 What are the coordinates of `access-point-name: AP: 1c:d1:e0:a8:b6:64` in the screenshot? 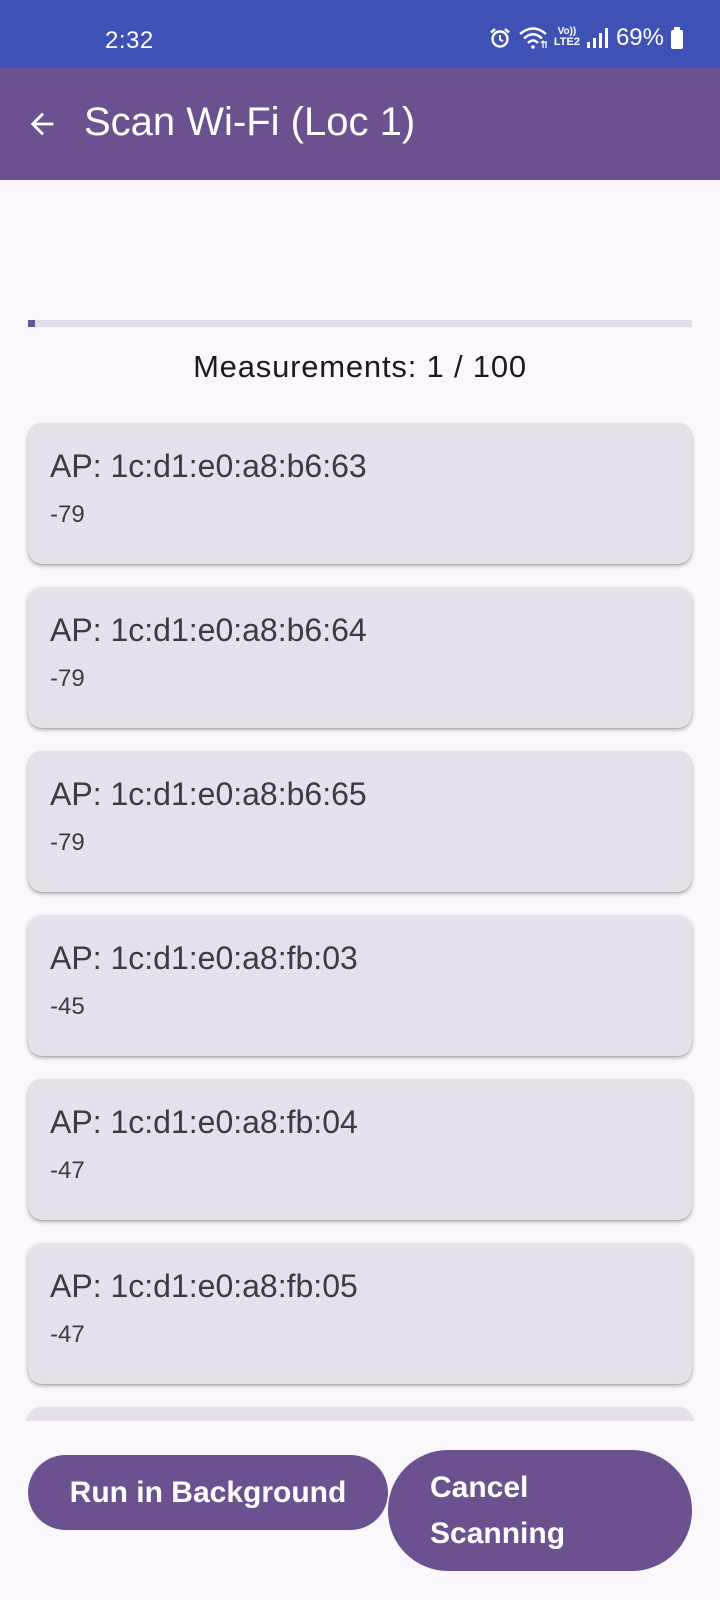 It's located at (208, 630).